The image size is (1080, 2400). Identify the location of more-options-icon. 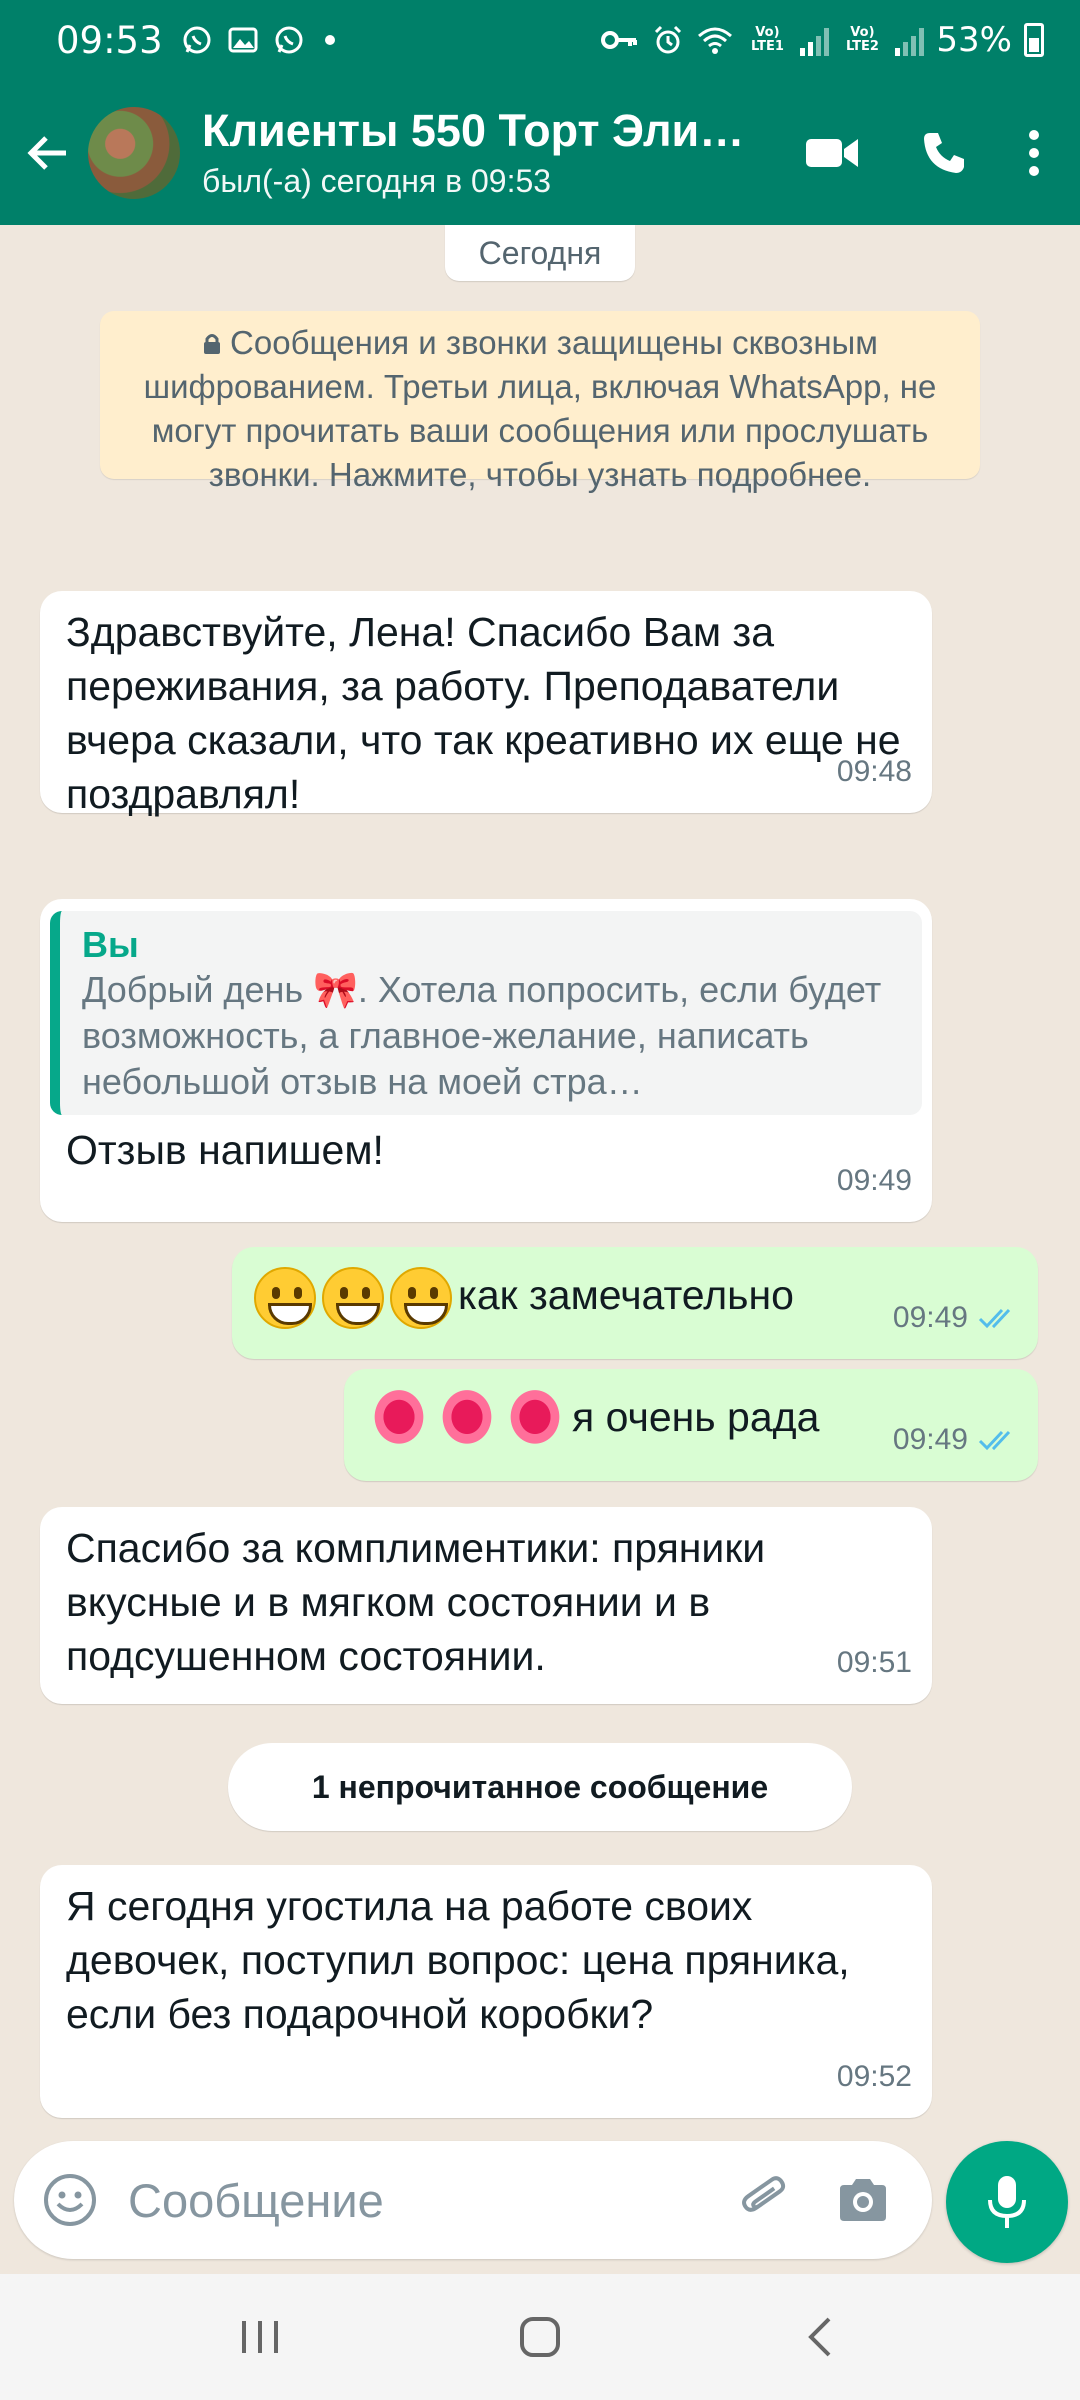
(1034, 153).